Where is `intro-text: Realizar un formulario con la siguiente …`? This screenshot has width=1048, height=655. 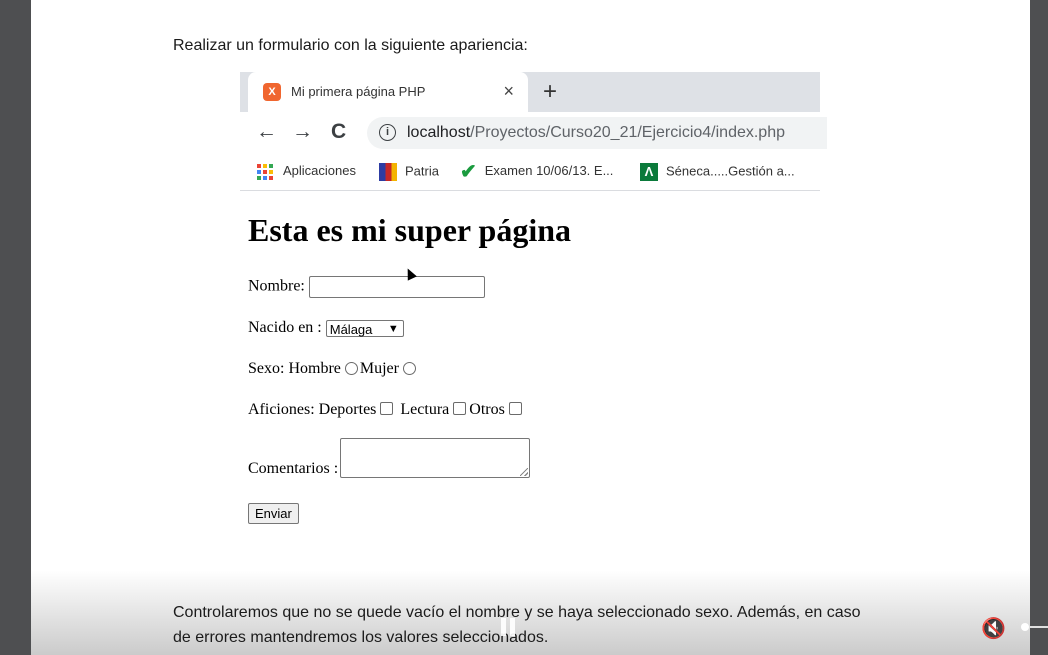
intro-text: Realizar un formulario con la siguiente … is located at coordinates (350, 45).